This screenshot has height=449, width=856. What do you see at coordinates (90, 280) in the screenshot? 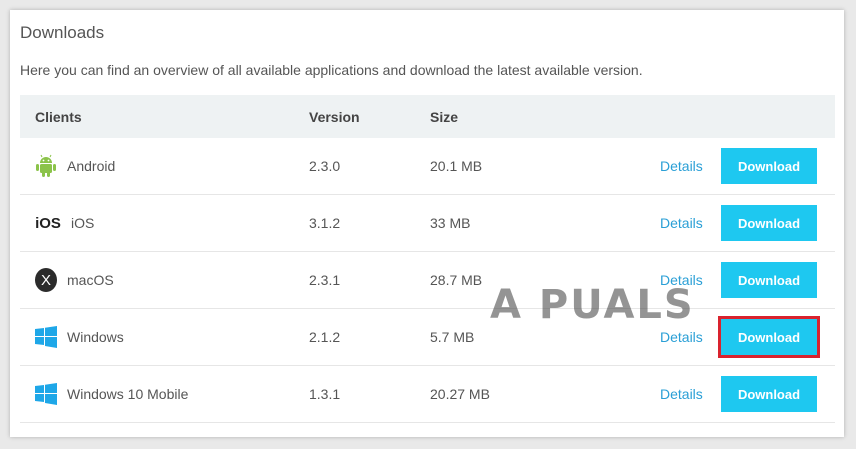
I see `client-name: macOS` at bounding box center [90, 280].